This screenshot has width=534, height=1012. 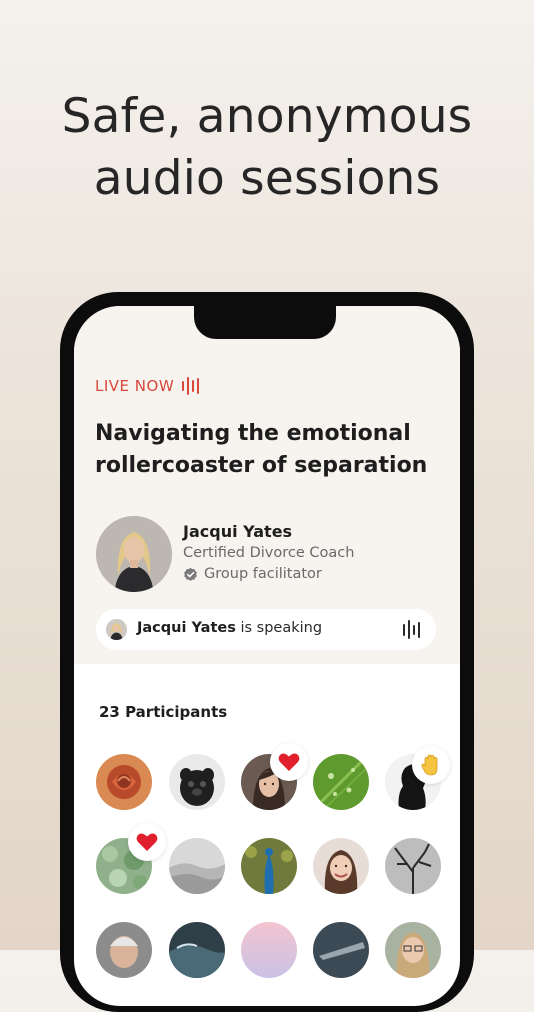 What do you see at coordinates (124, 950) in the screenshot?
I see `participant-avatar-older-man` at bounding box center [124, 950].